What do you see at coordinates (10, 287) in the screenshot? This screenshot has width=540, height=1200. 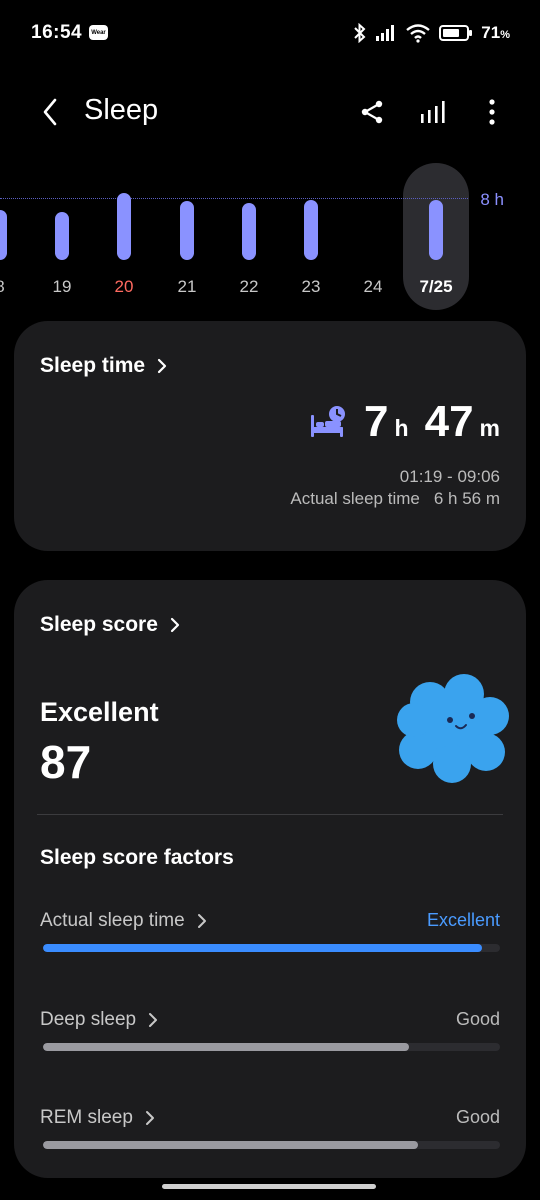 I see `day-label: 8` at bounding box center [10, 287].